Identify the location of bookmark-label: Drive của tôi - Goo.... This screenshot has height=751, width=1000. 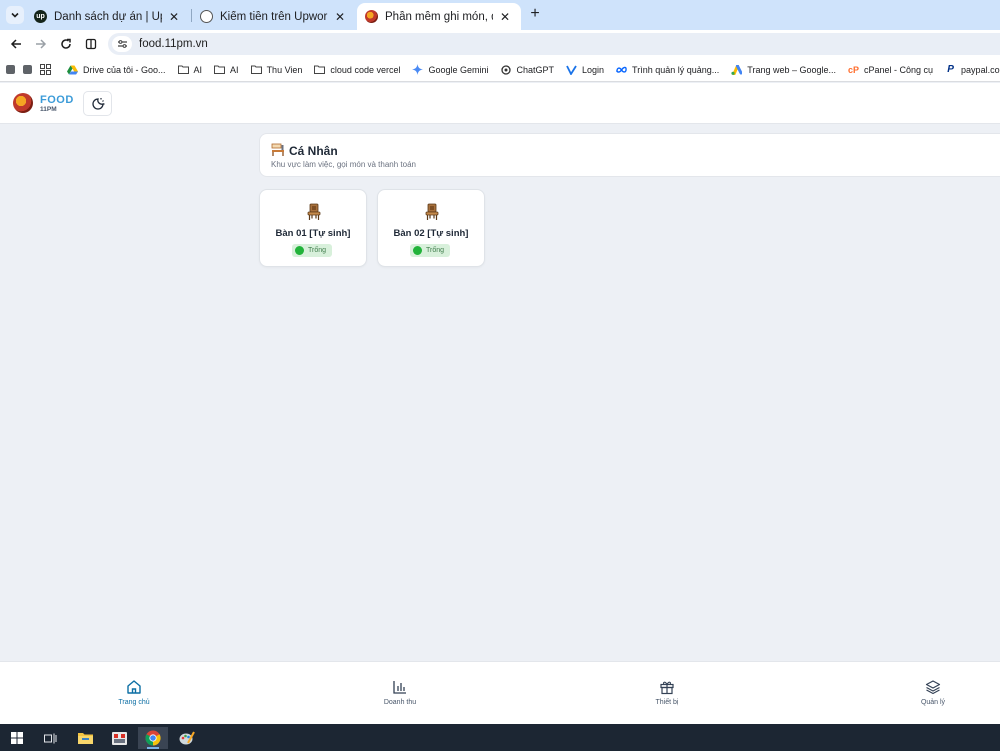
(124, 69).